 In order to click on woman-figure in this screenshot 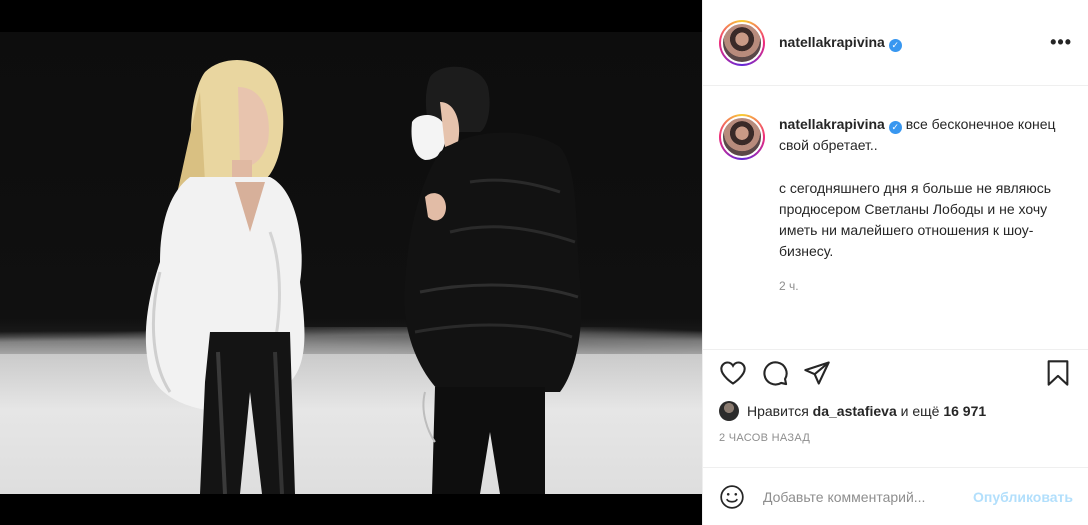, I will do `click(225, 277)`.